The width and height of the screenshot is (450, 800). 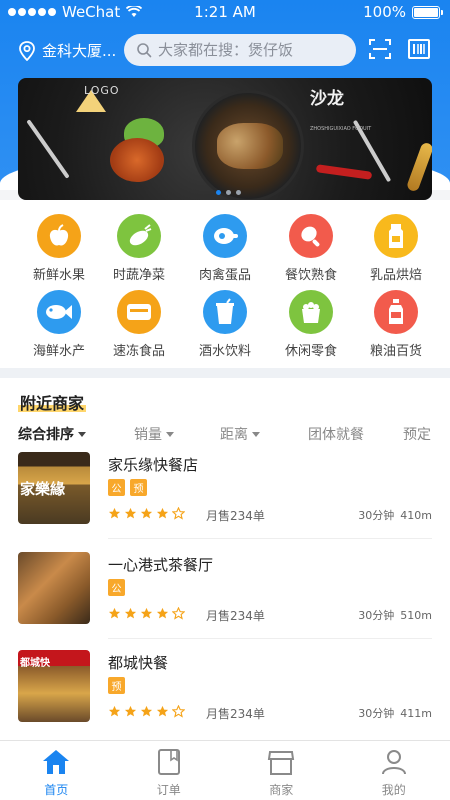 I want to click on tab-shop: 商家, so click(x=281, y=770).